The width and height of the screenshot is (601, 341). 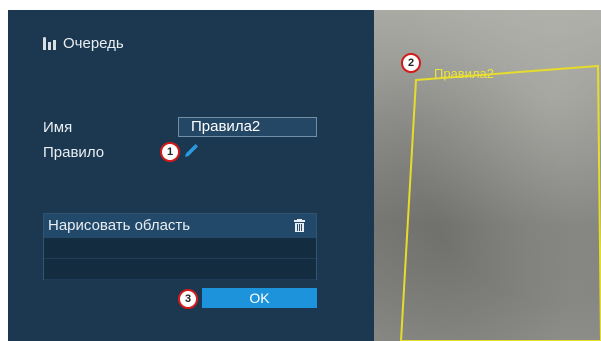 I want to click on region-list: Нарисовать область, so click(x=180, y=246).